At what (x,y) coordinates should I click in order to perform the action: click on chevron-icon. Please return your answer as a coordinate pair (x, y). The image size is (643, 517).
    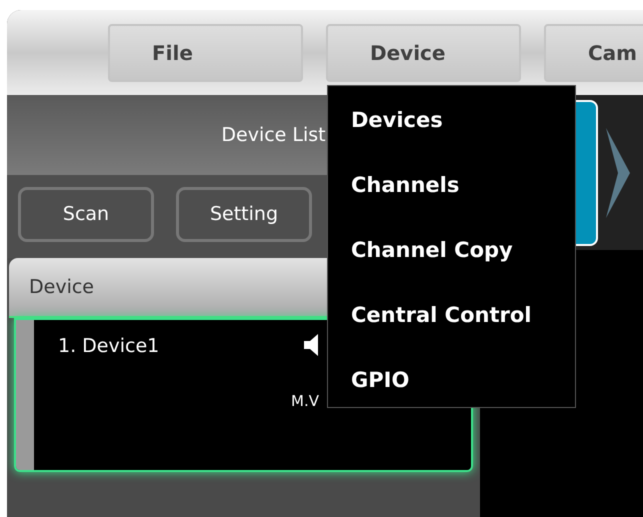
    Looking at the image, I should click on (618, 173).